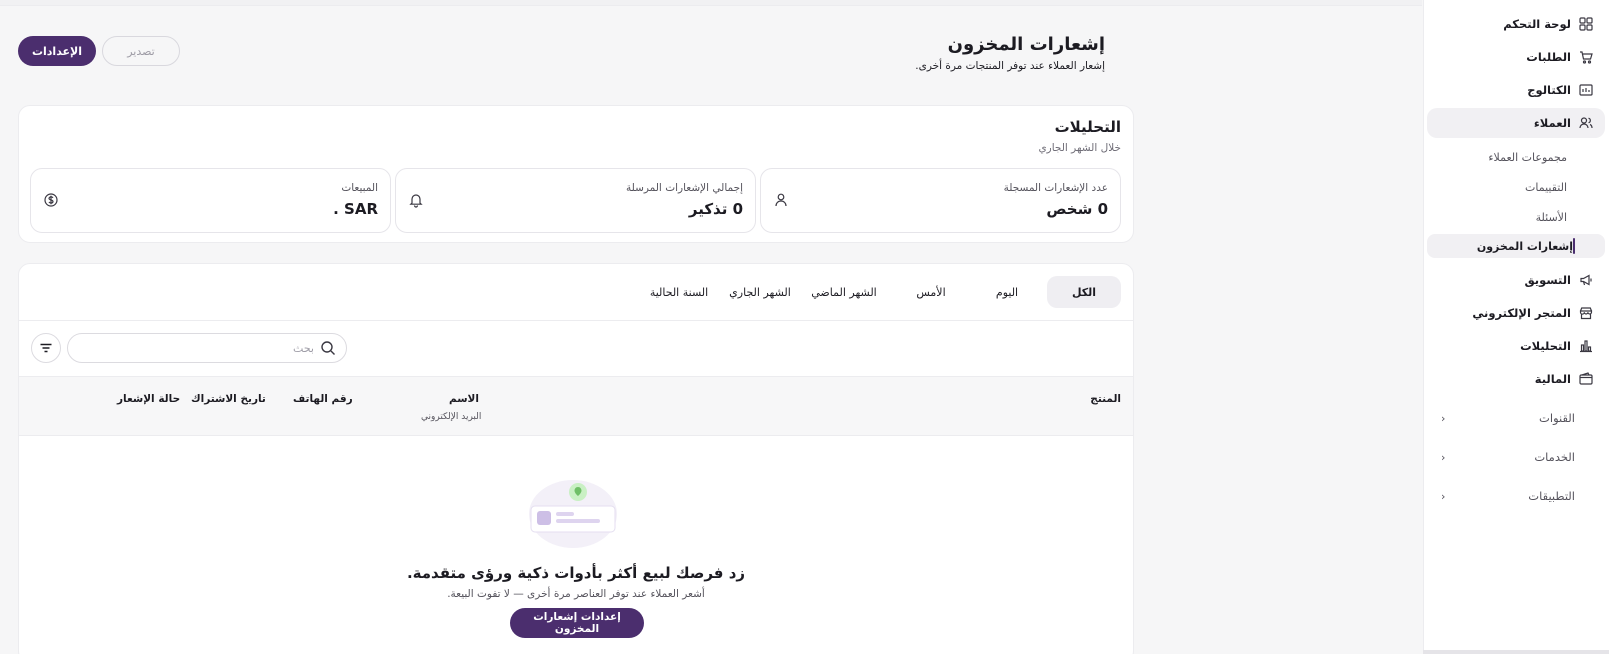  I want to click on sidebar-item-online-store: المتجر الإلكتروني, so click(1516, 313).